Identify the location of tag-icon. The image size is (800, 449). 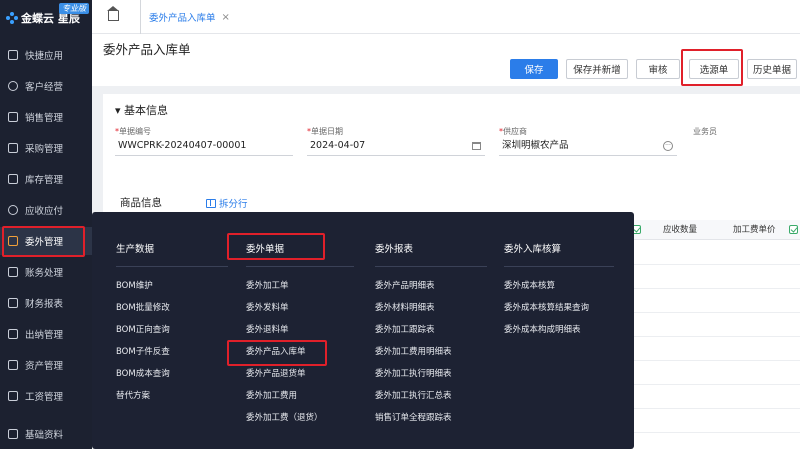
(13, 117).